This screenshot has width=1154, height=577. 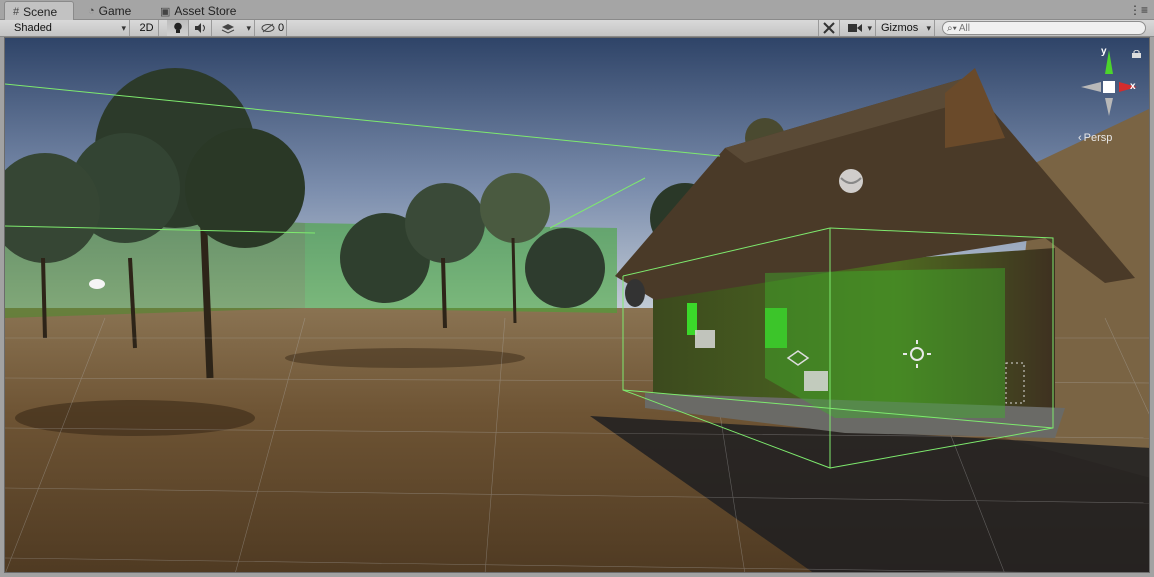 I want to click on lightbulb-icon, so click(x=177, y=27).